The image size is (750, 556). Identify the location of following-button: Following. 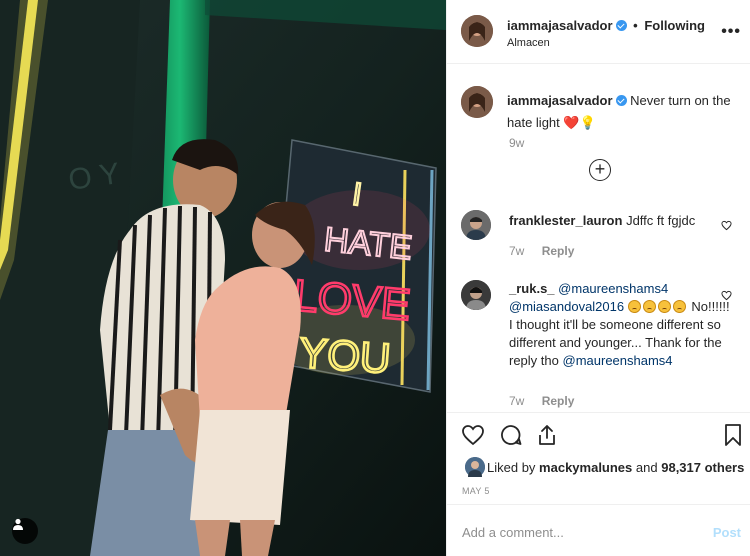
(674, 25).